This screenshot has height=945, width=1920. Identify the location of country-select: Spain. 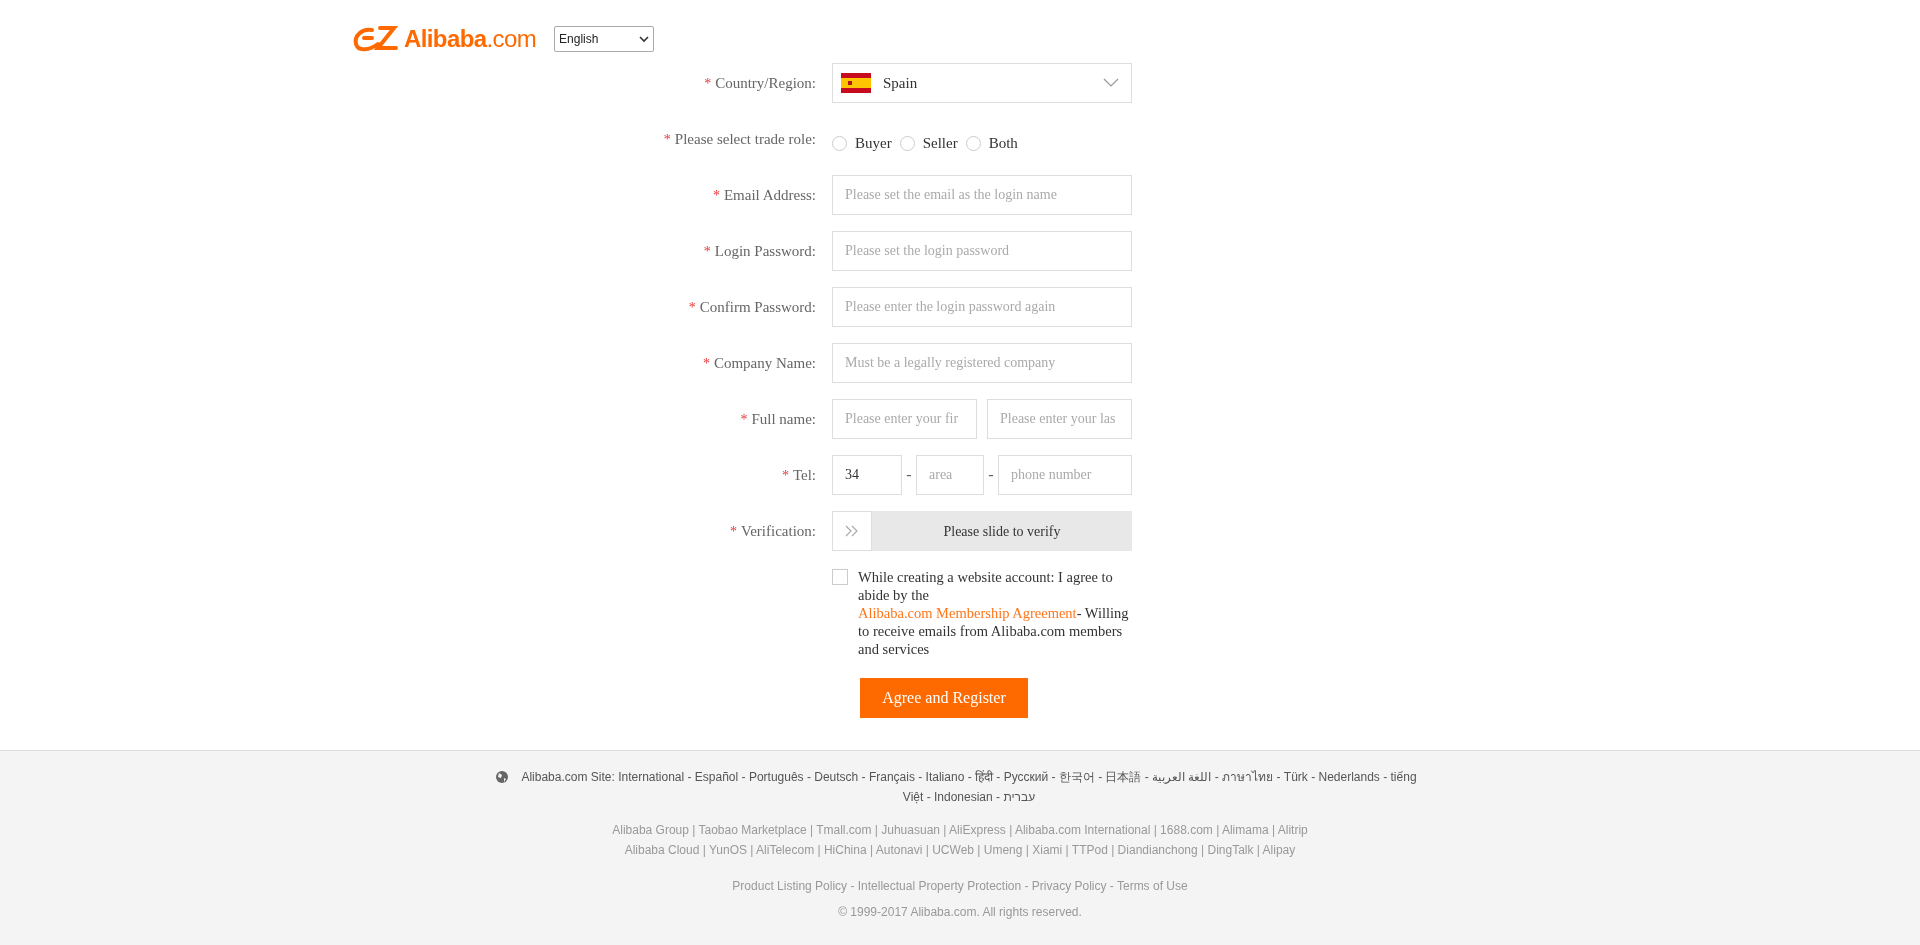
(982, 83).